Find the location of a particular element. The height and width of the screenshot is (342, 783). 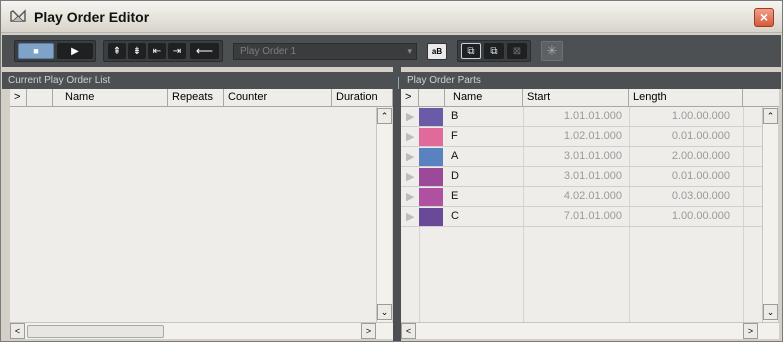

duplicate-icon: ⧉ is located at coordinates (494, 51).